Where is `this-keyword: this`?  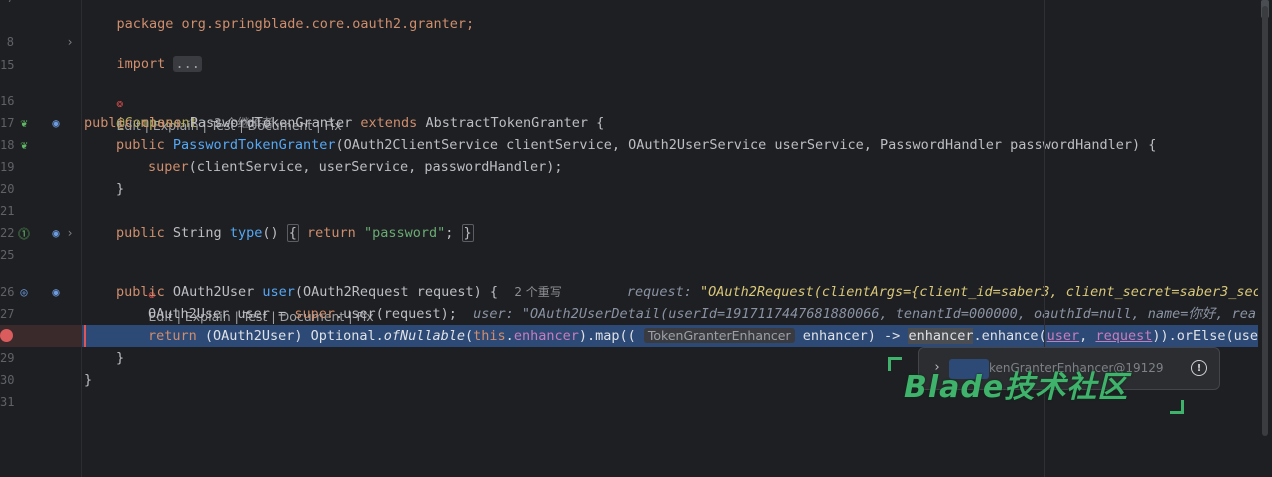
this-keyword: this is located at coordinates (489, 336).